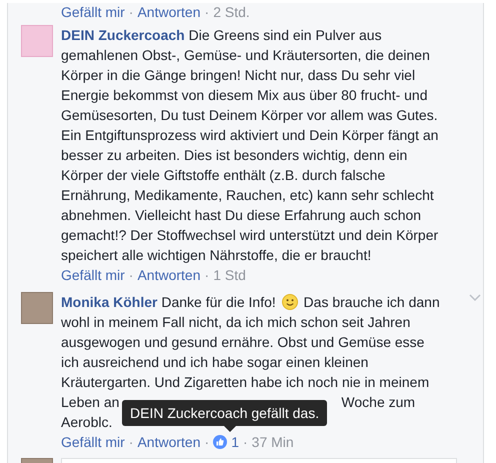 The width and height of the screenshot is (496, 463). Describe the element at coordinates (231, 12) in the screenshot. I see `timestamp: 2 Std.` at that location.